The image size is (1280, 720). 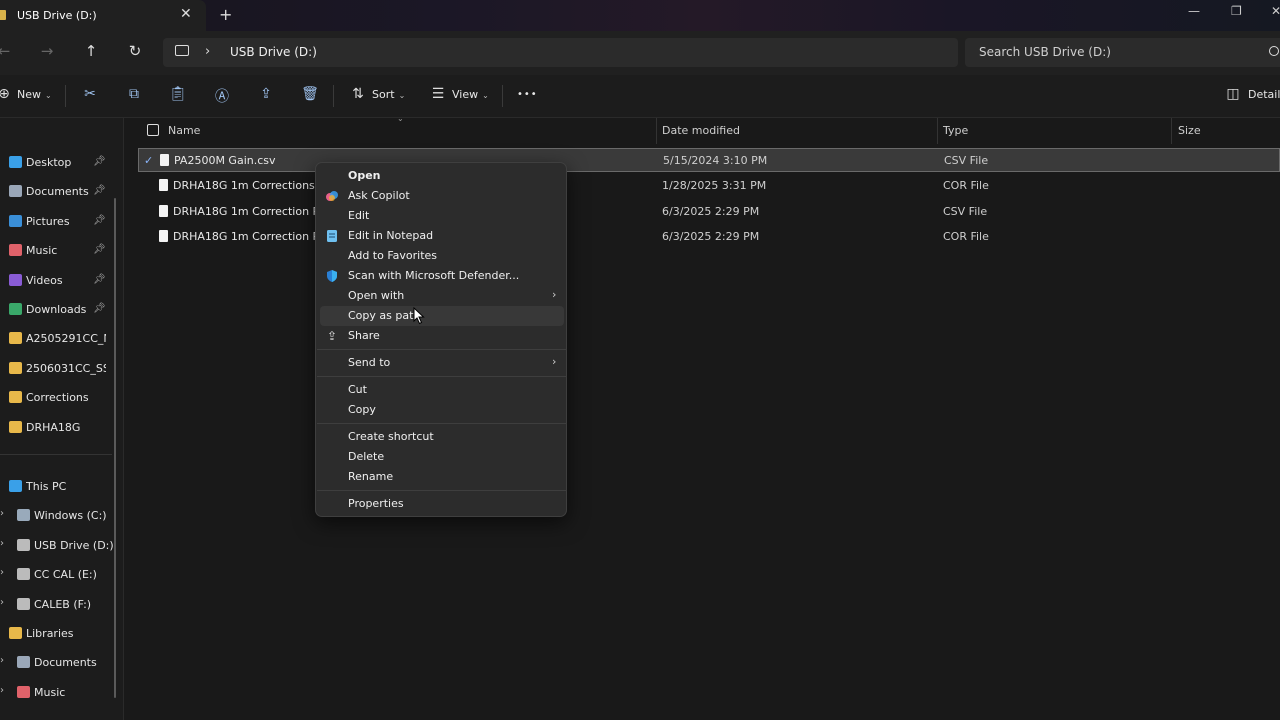 I want to click on menu-item-rename: Rename, so click(x=442, y=477).